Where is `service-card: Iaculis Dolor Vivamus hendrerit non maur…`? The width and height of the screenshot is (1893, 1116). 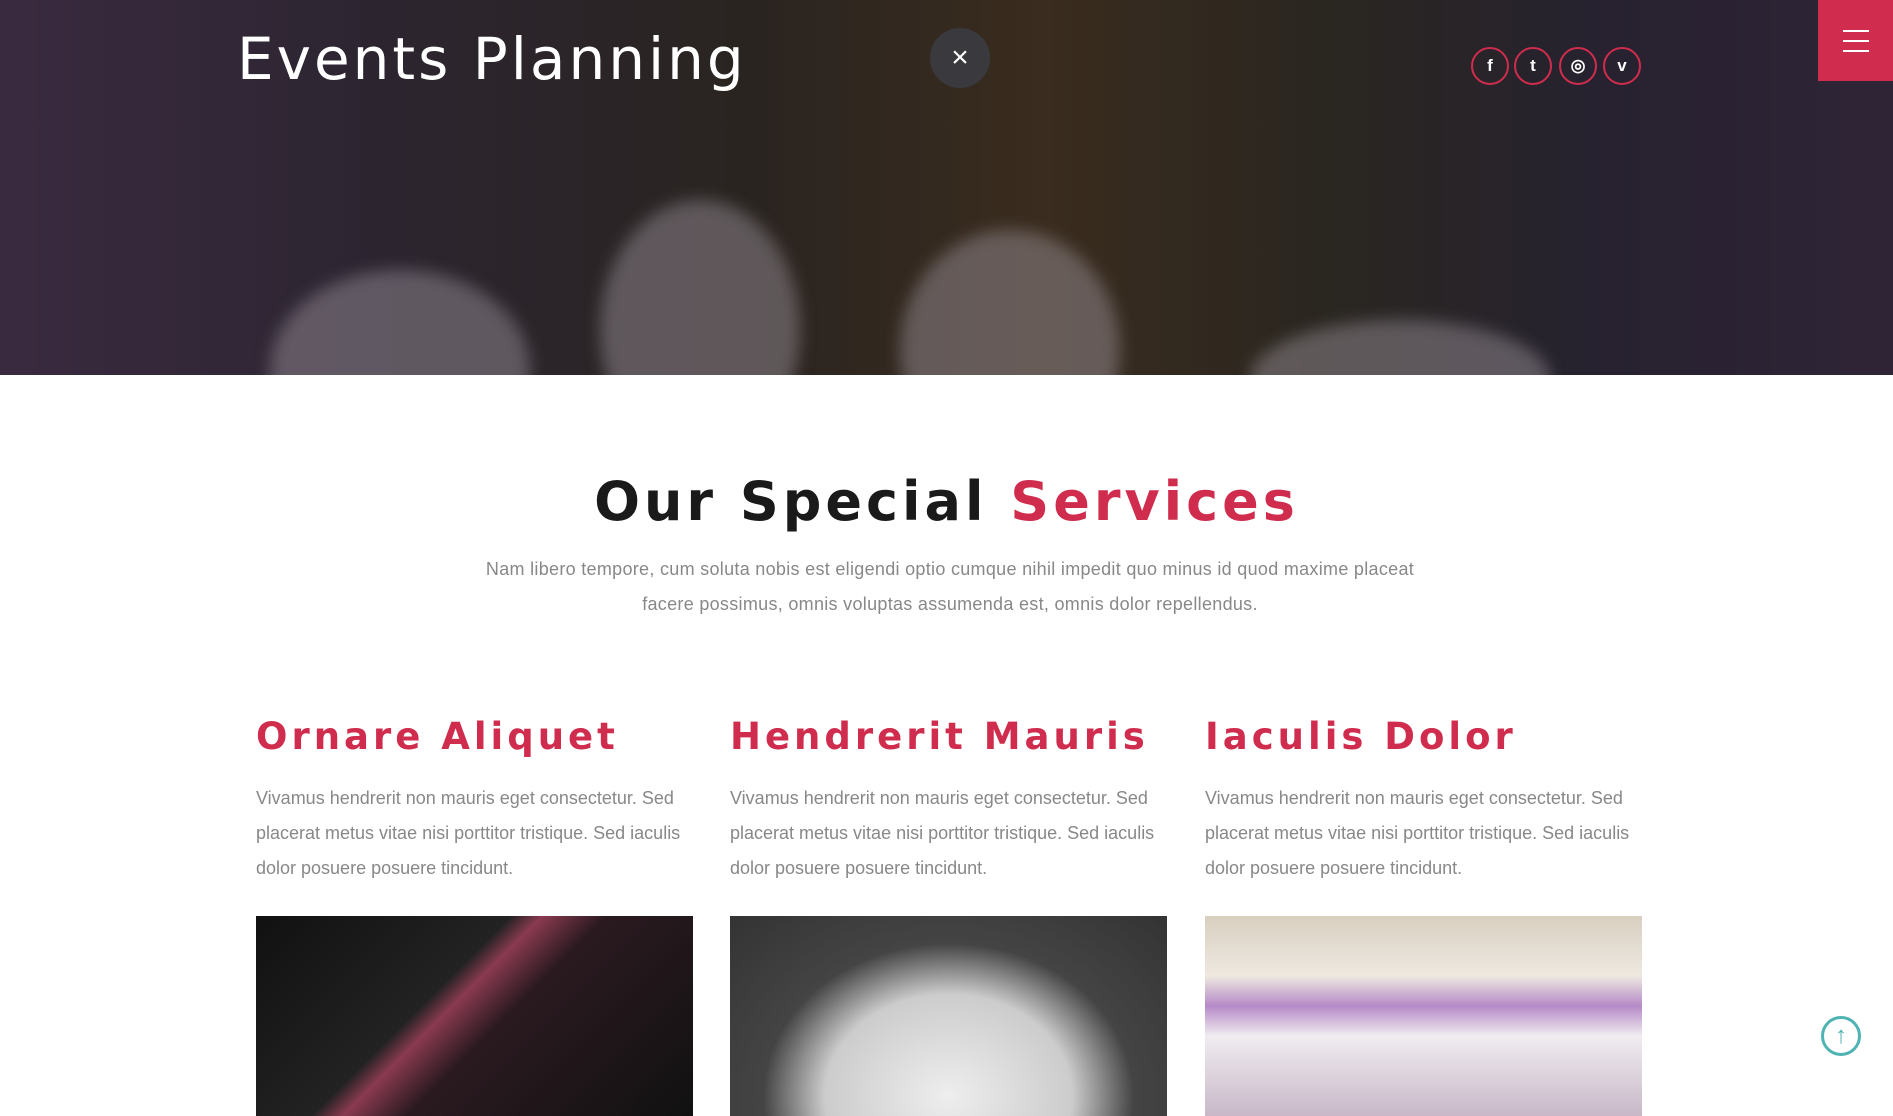
service-card: Iaculis Dolor Vivamus hendrerit non maur… is located at coordinates (1423, 915).